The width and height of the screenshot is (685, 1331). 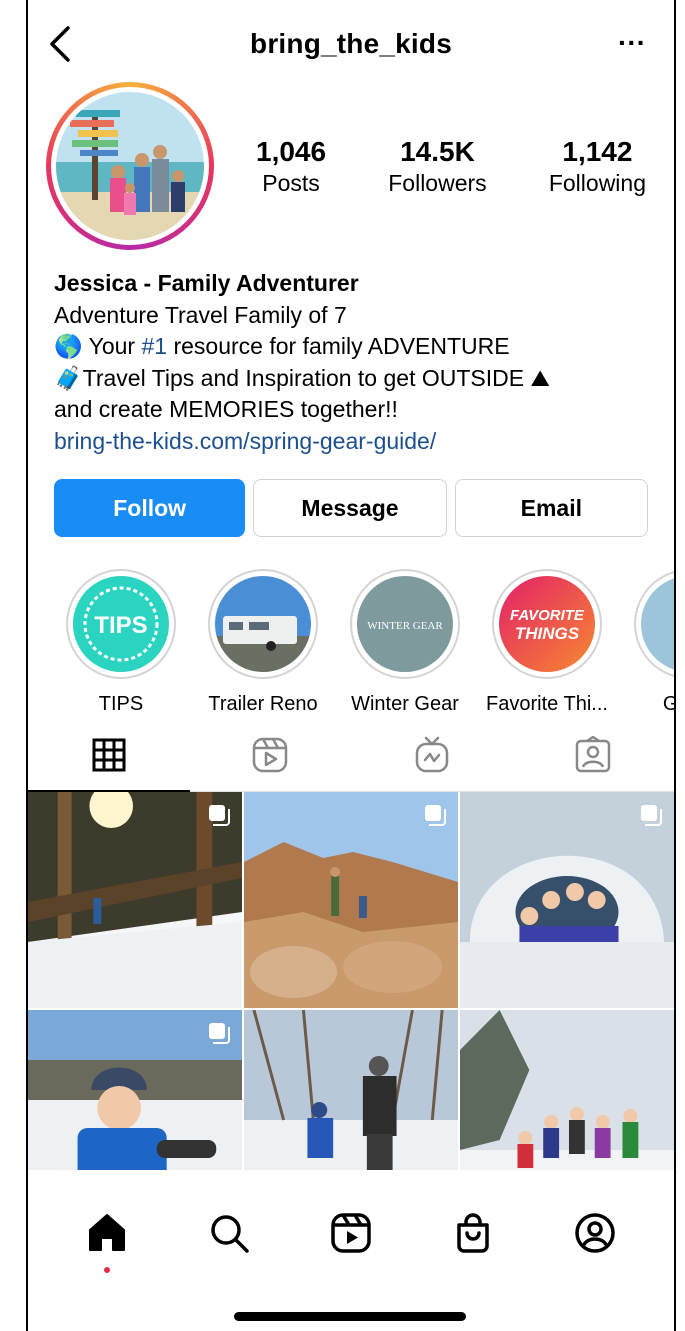 What do you see at coordinates (338, 346) in the screenshot?
I see `bio-text: resource for family ADVENTURE` at bounding box center [338, 346].